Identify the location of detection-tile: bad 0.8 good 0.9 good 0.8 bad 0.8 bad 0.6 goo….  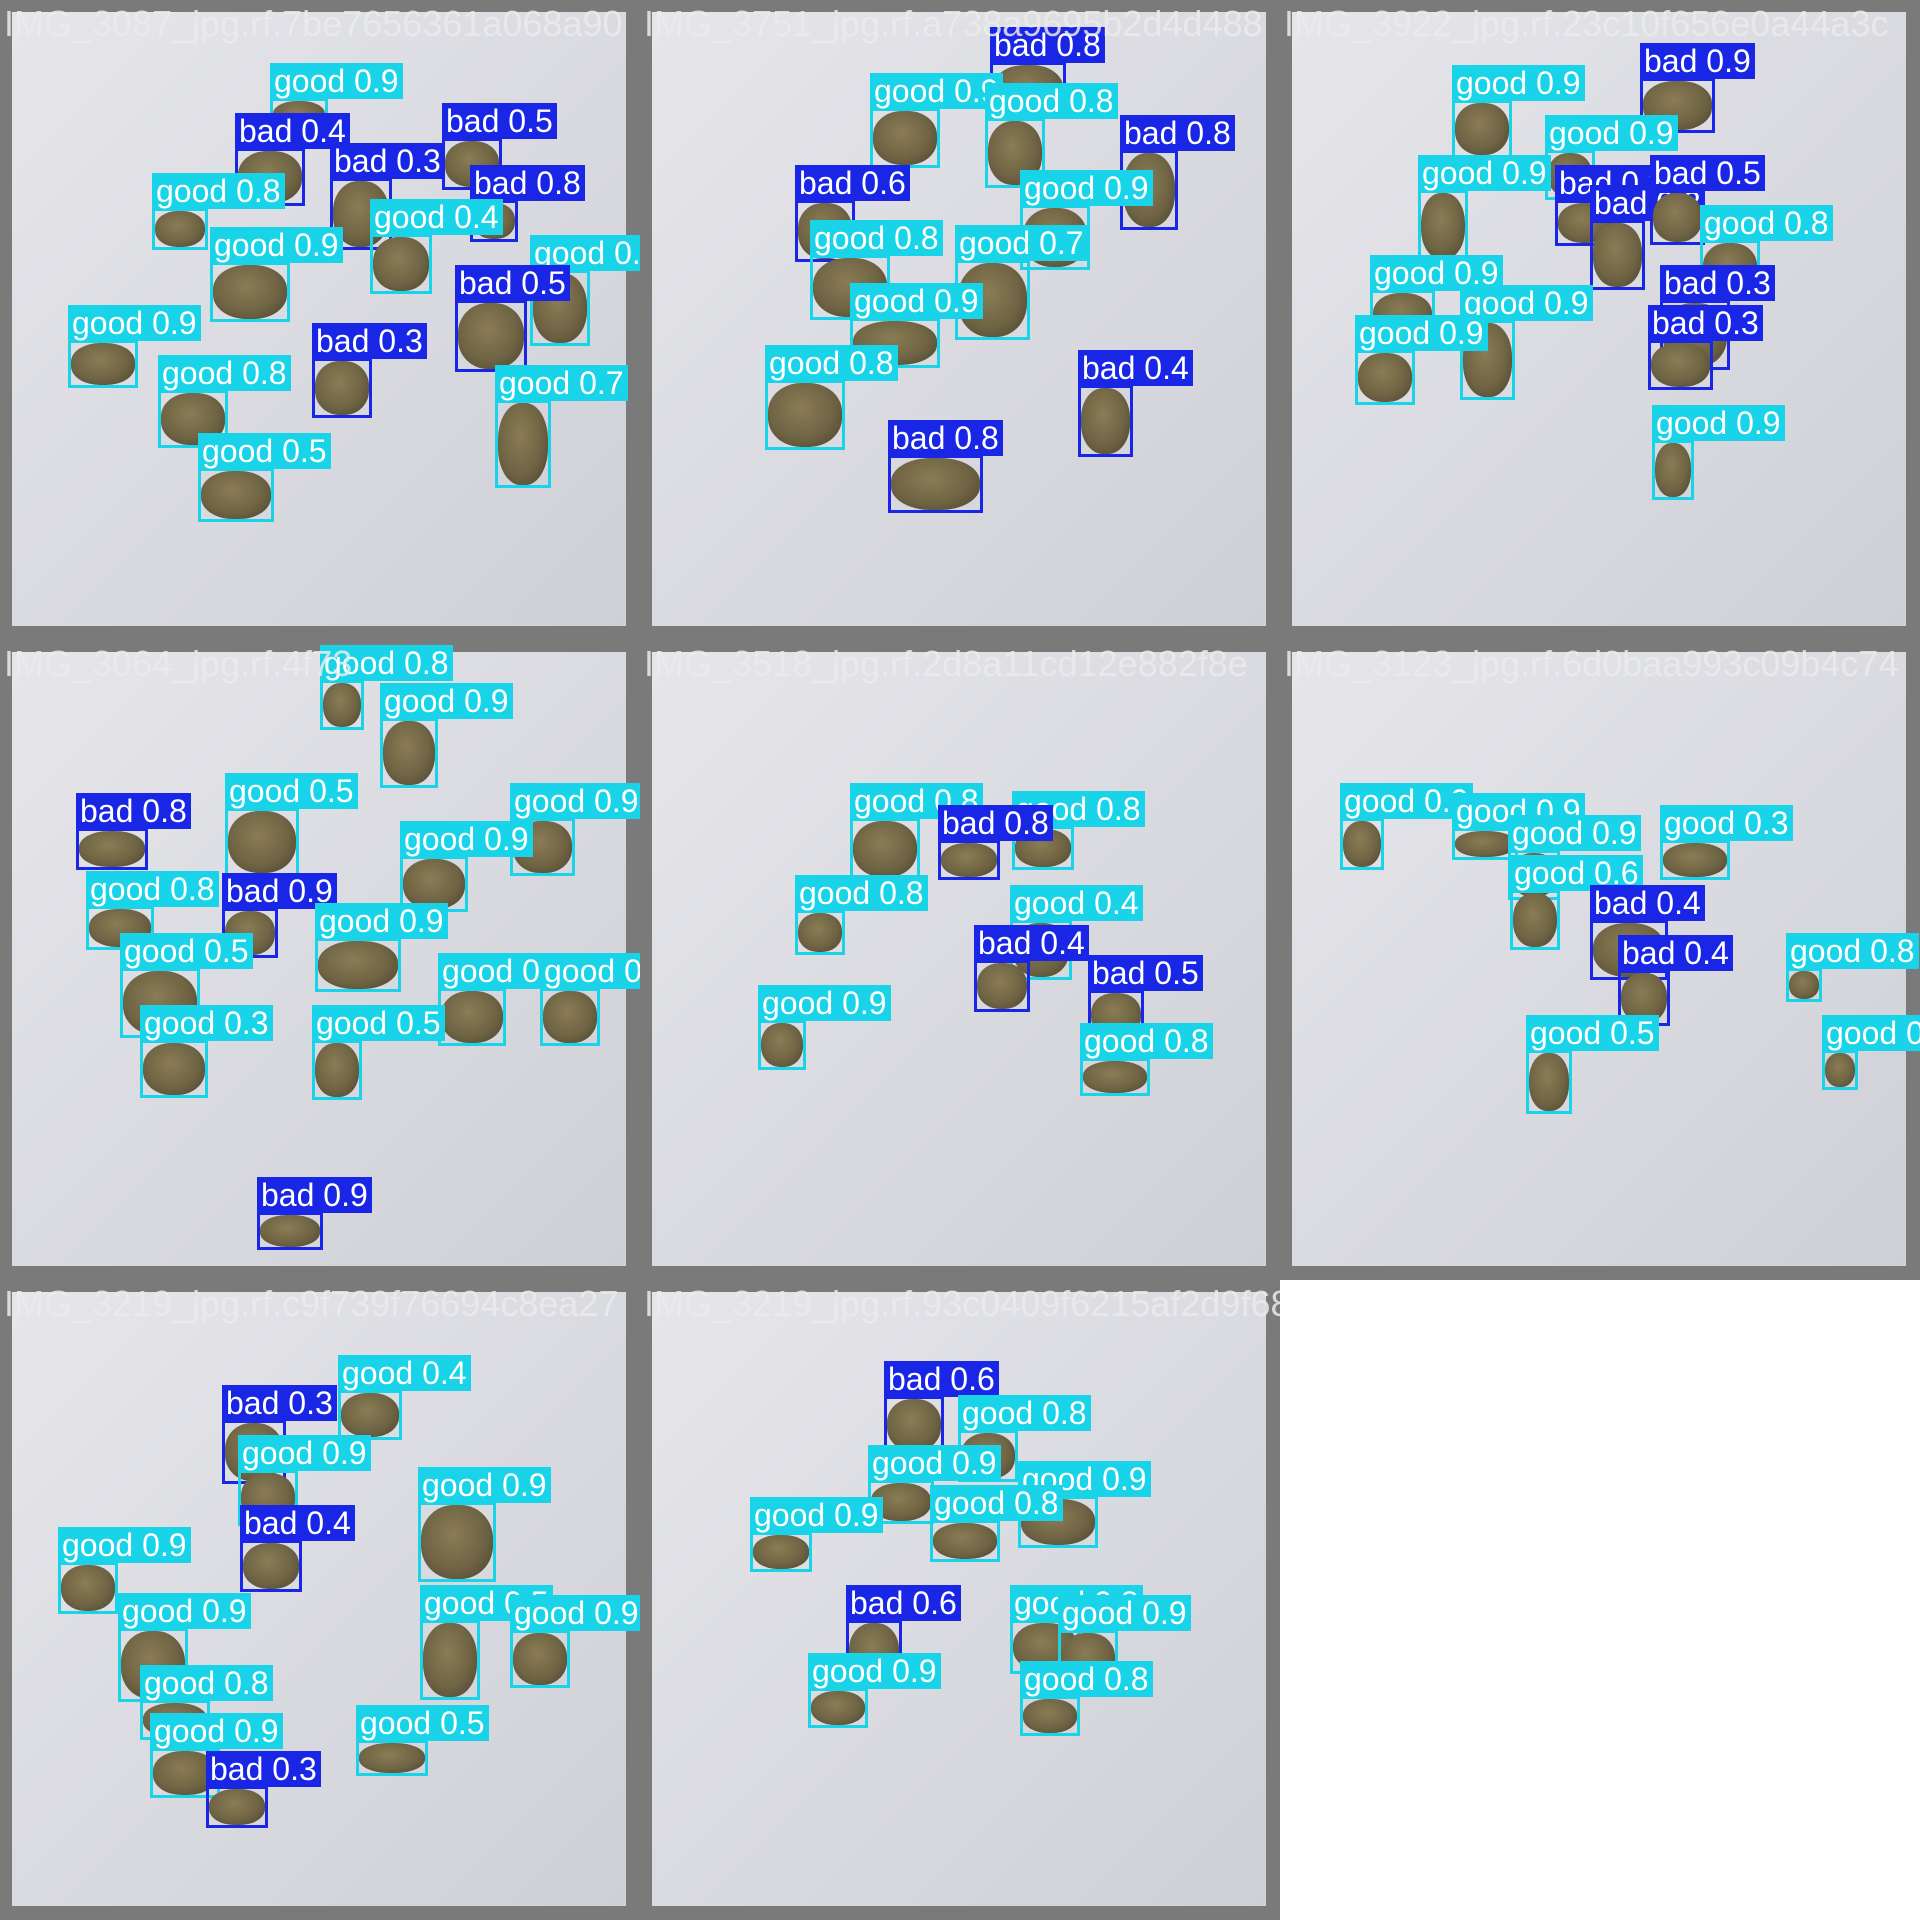
(960, 320).